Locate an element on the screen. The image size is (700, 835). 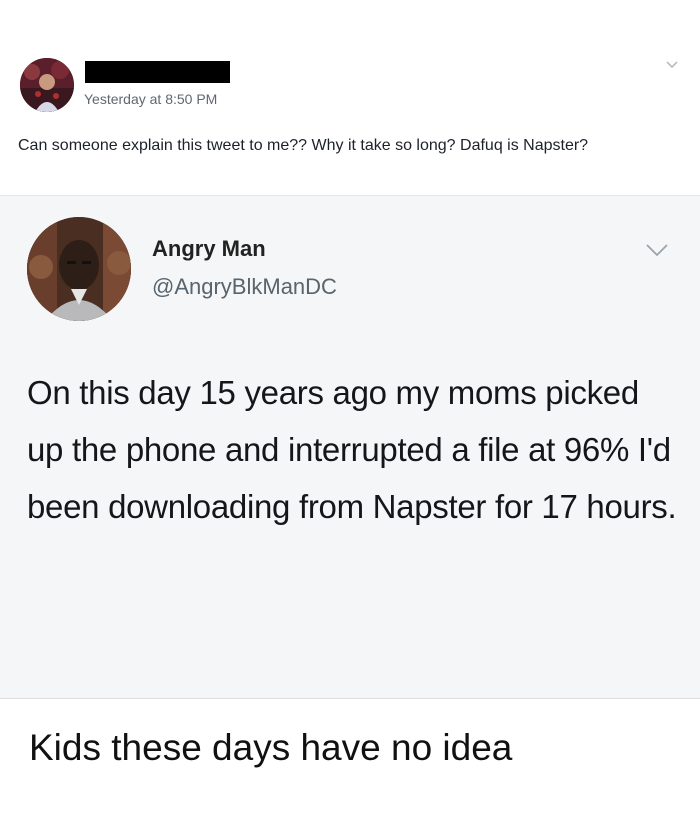
redacted-poster-name is located at coordinates (157, 72).